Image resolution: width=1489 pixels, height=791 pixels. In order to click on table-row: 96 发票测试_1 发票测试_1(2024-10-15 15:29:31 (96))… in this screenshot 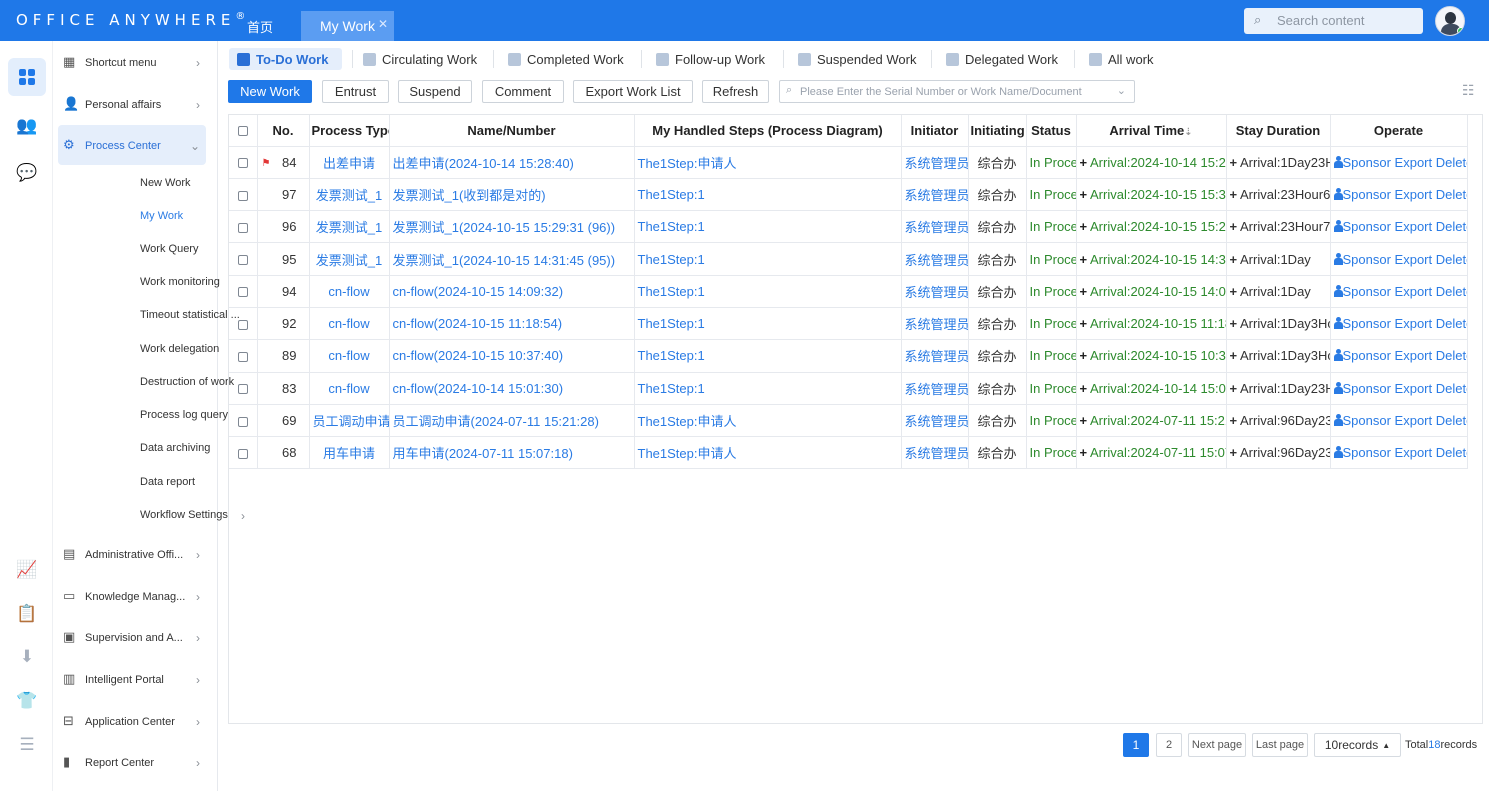, I will do `click(848, 227)`.